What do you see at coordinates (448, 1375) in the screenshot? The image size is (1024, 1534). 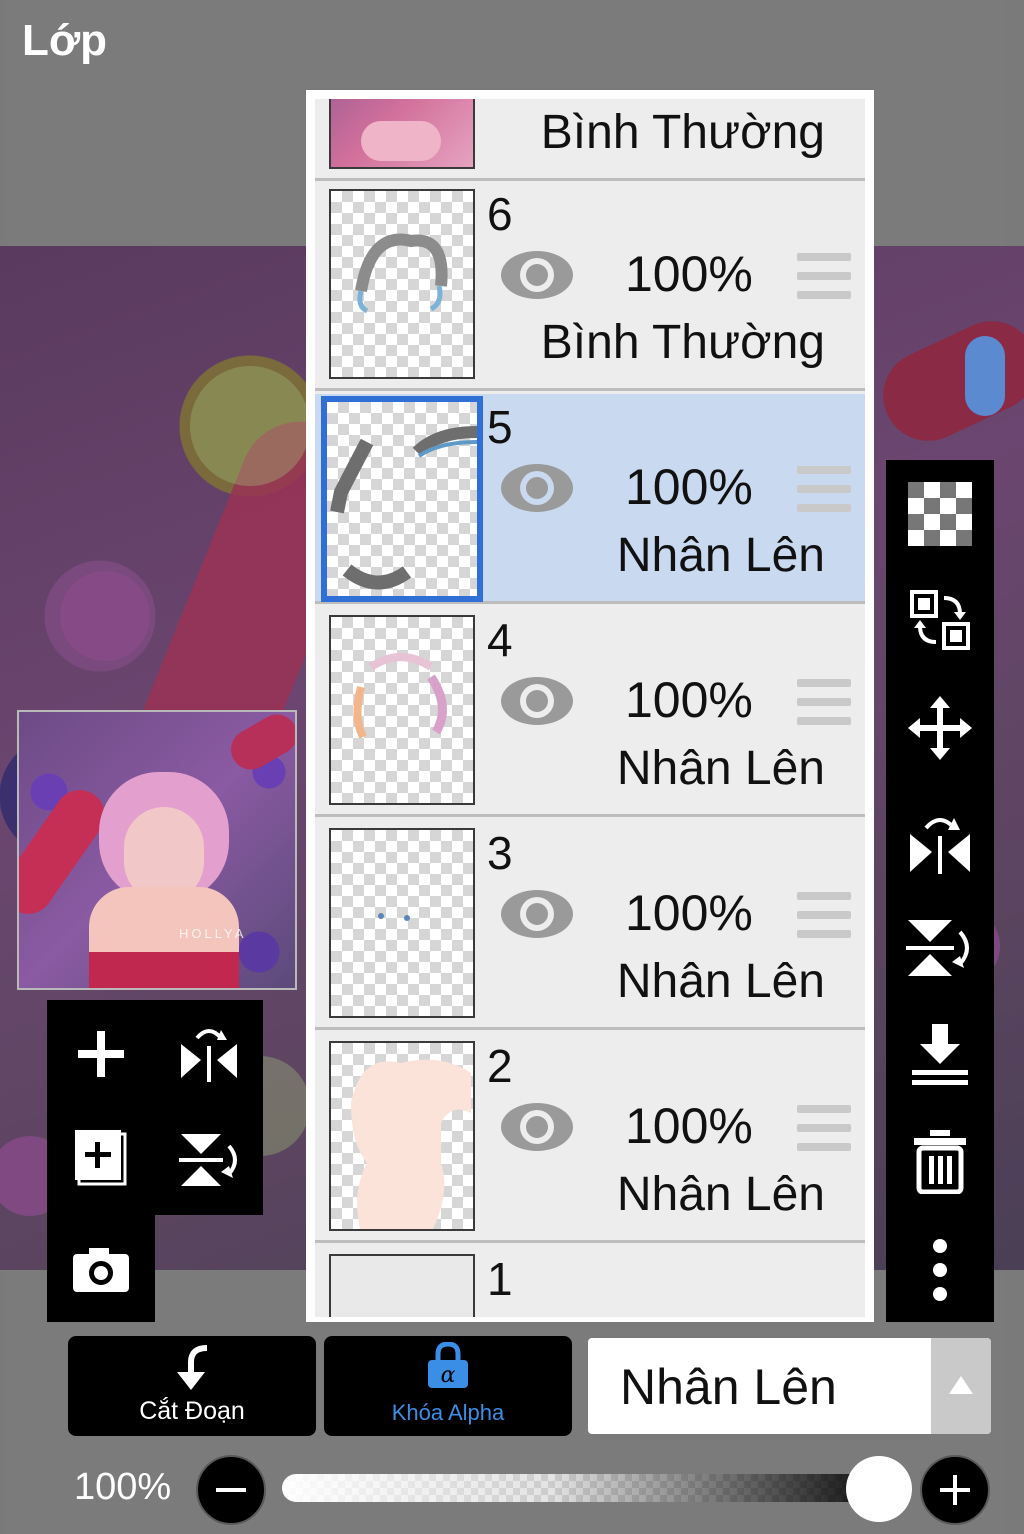 I see `svg-text: α` at bounding box center [448, 1375].